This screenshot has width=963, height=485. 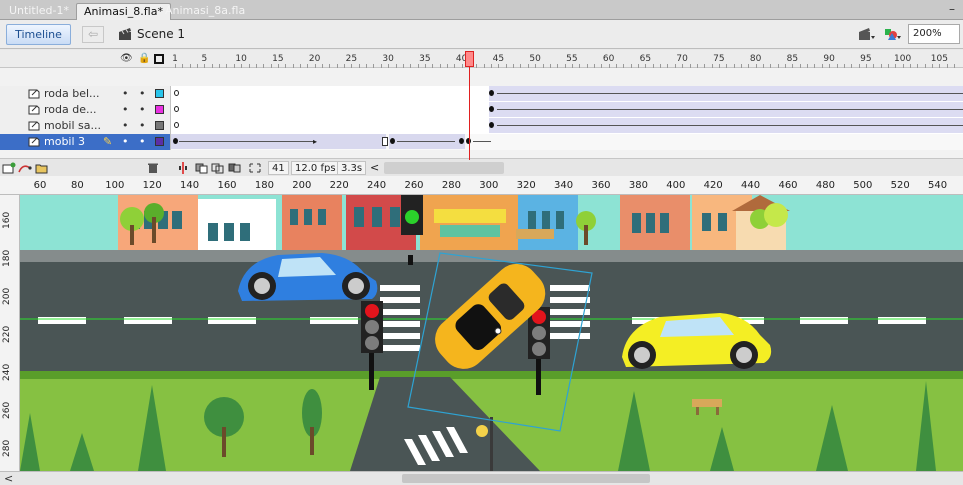 I want to click on onion-outline-icon, so click(x=218, y=168).